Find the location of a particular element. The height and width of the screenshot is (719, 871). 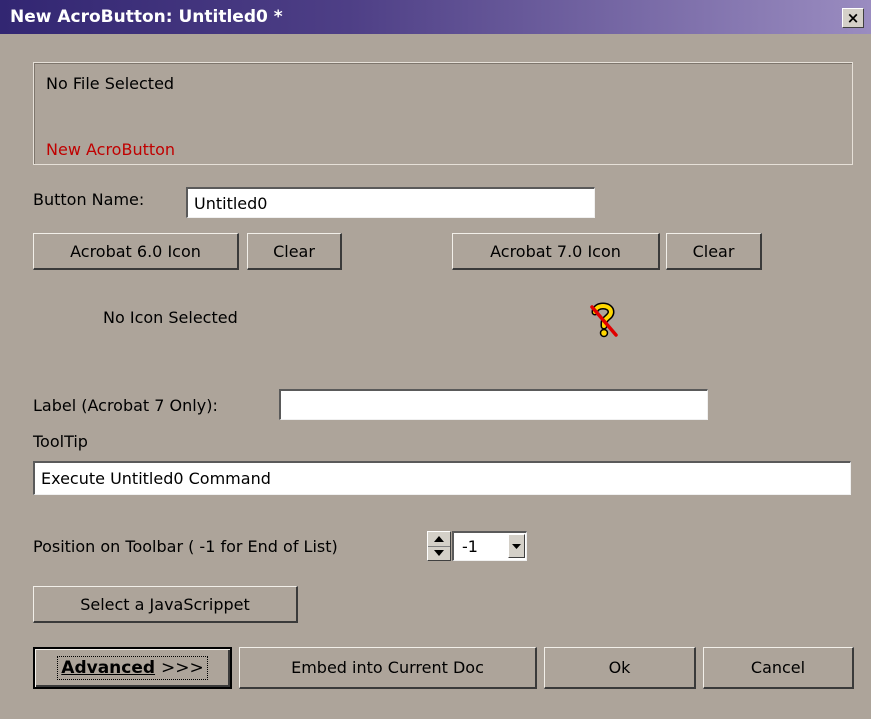

ok-button-label: Ok is located at coordinates (619, 667).